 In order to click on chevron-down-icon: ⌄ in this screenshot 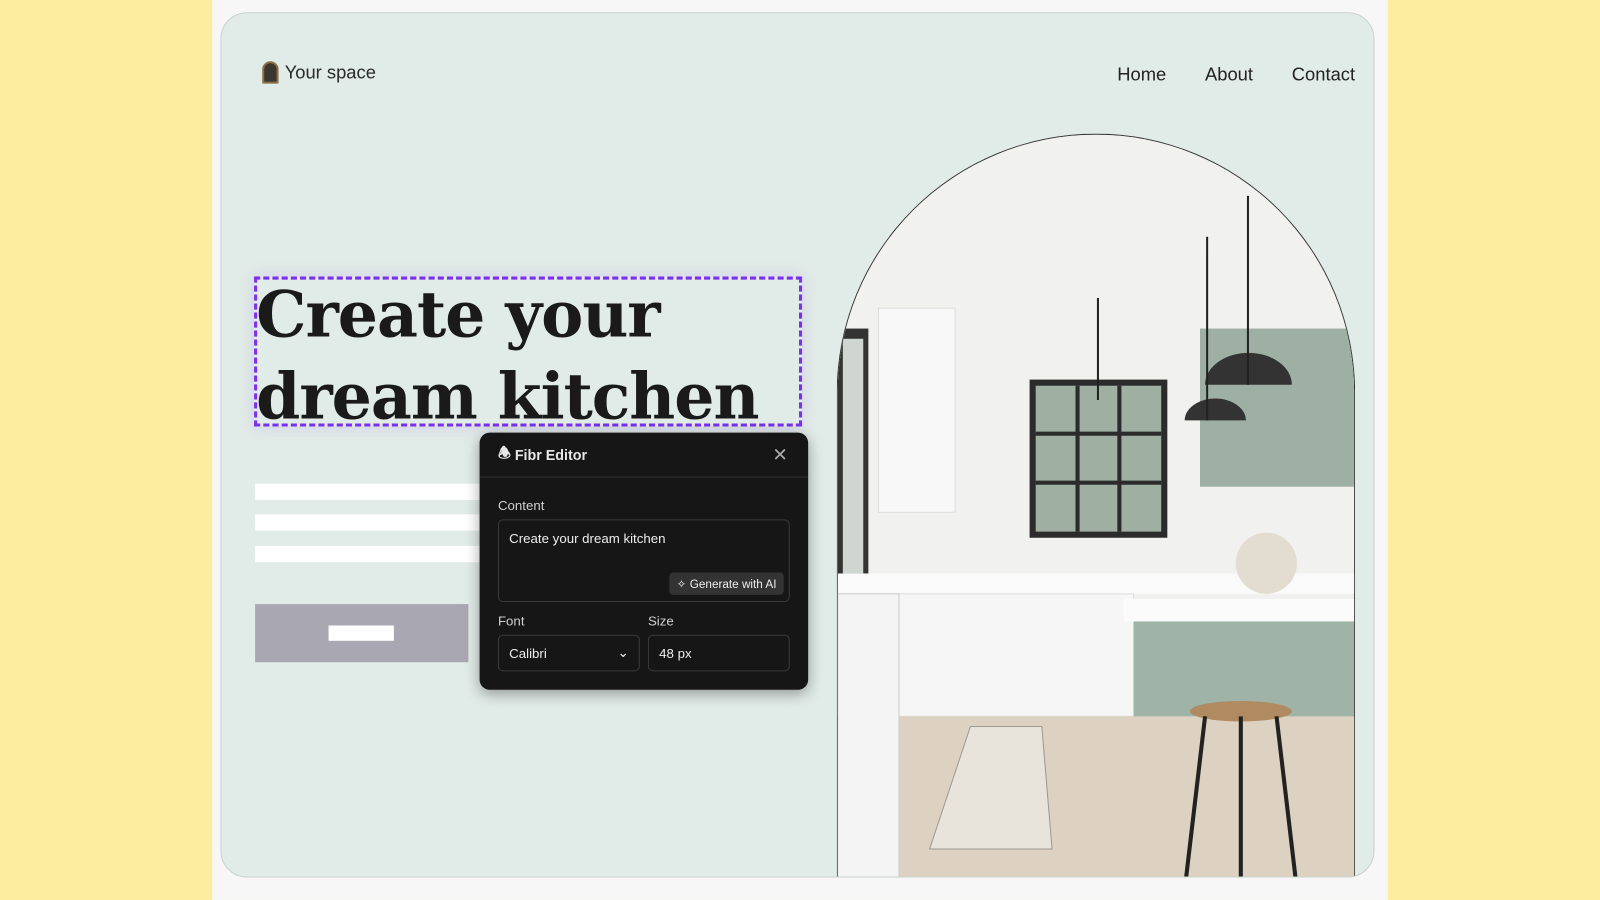, I will do `click(623, 652)`.